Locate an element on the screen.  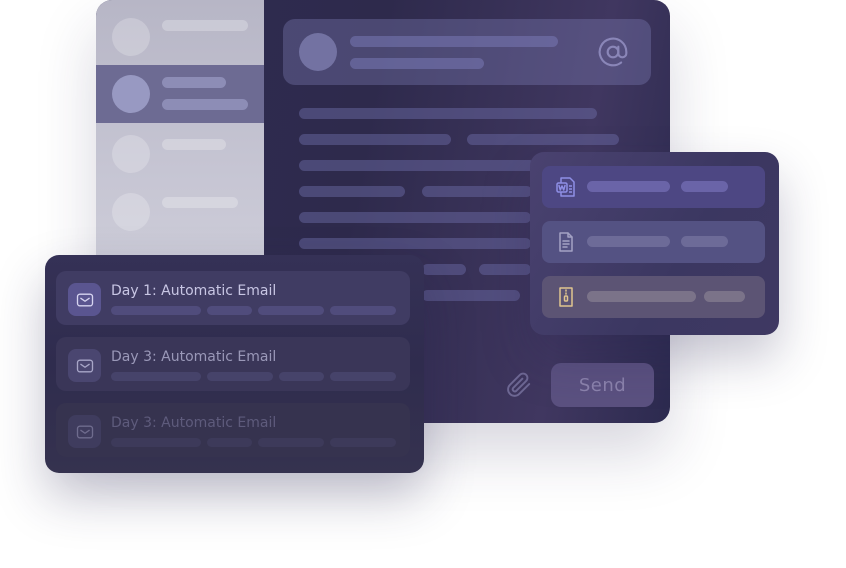
attachments-panel is located at coordinates (654, 243).